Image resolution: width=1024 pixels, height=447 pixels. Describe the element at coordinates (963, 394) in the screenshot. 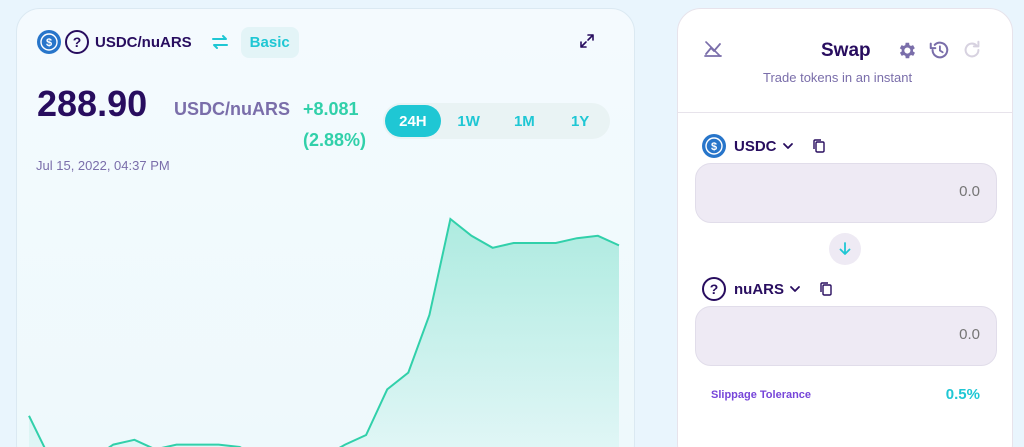

I see `slippage-value: 0.5%` at that location.